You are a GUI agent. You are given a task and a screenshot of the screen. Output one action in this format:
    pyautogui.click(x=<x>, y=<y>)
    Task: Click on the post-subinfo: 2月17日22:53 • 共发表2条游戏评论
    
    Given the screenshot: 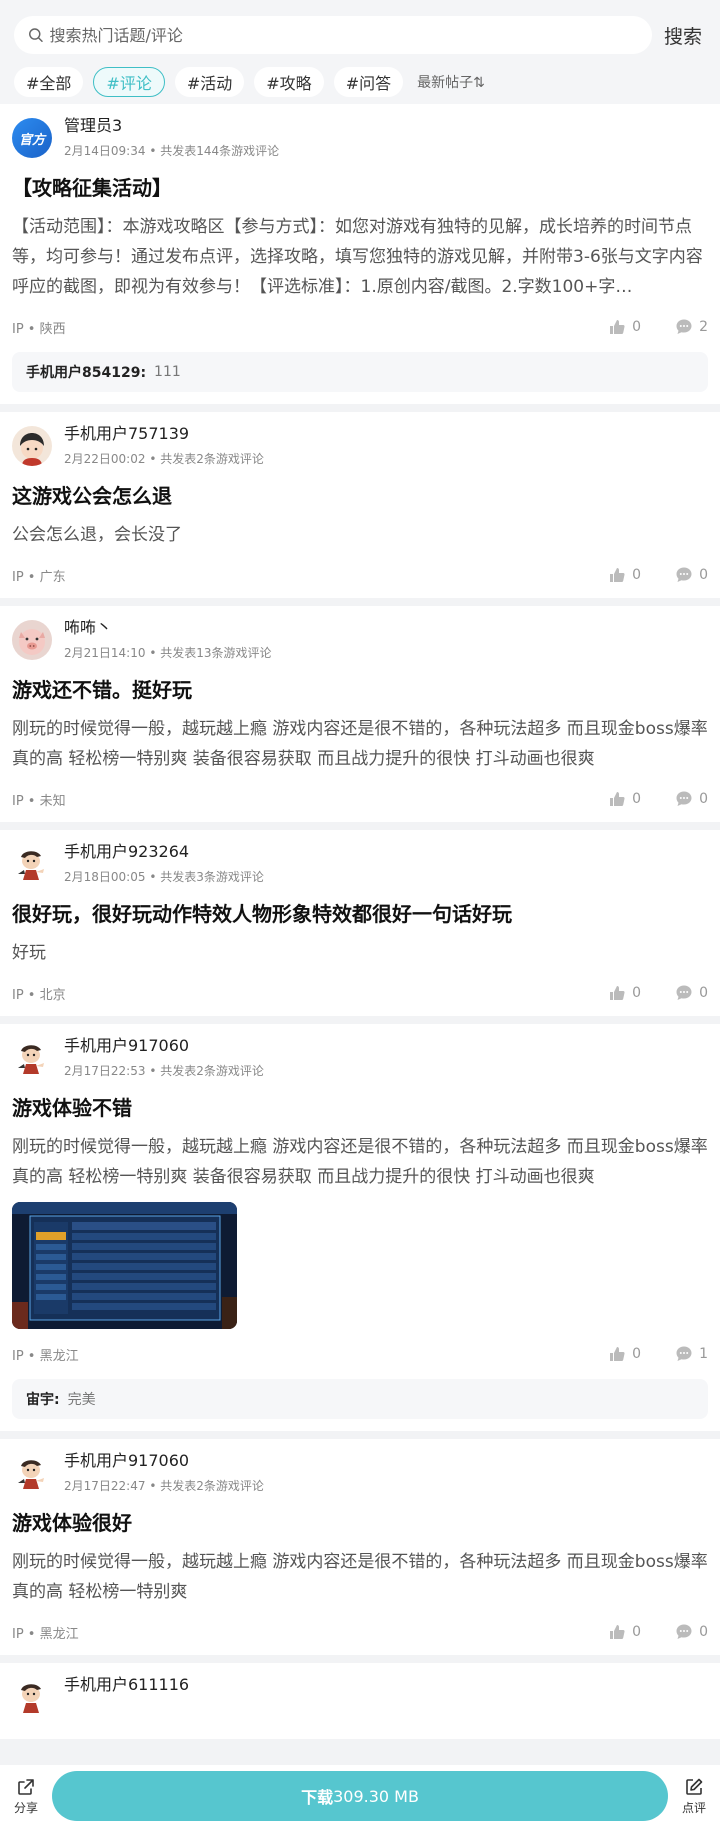 What is the action you would take?
    pyautogui.click(x=164, y=1071)
    